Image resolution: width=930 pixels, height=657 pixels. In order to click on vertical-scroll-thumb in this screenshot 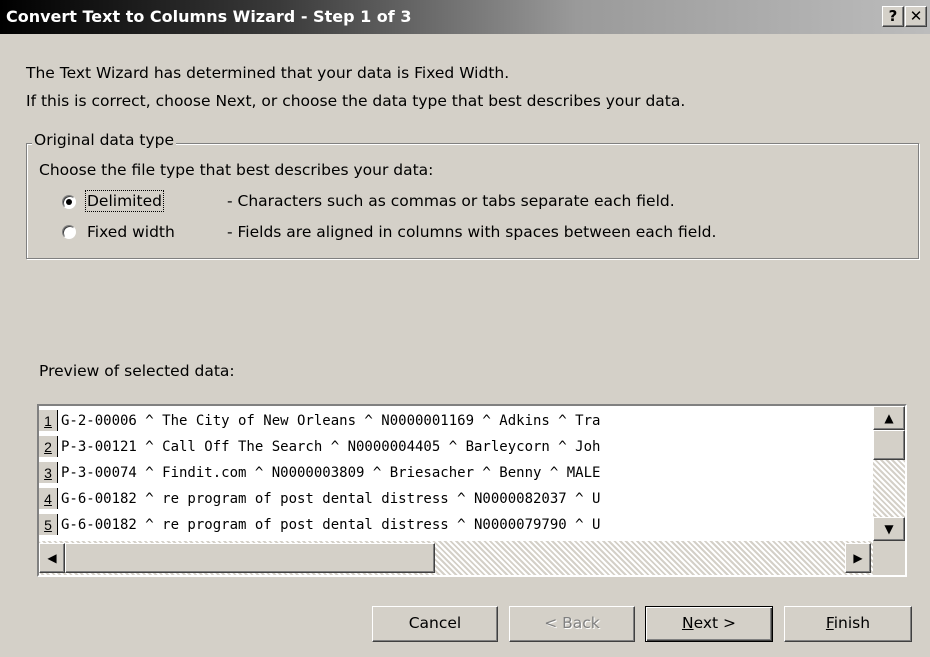, I will do `click(889, 445)`.